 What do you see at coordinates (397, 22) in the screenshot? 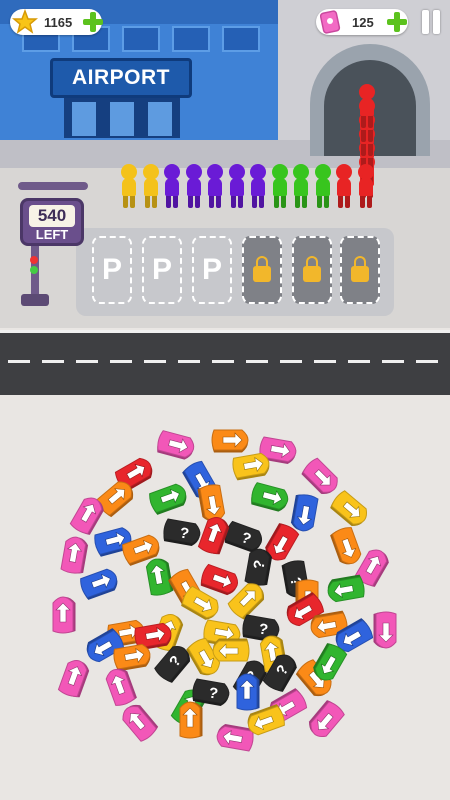
I see `add-tickets-button` at bounding box center [397, 22].